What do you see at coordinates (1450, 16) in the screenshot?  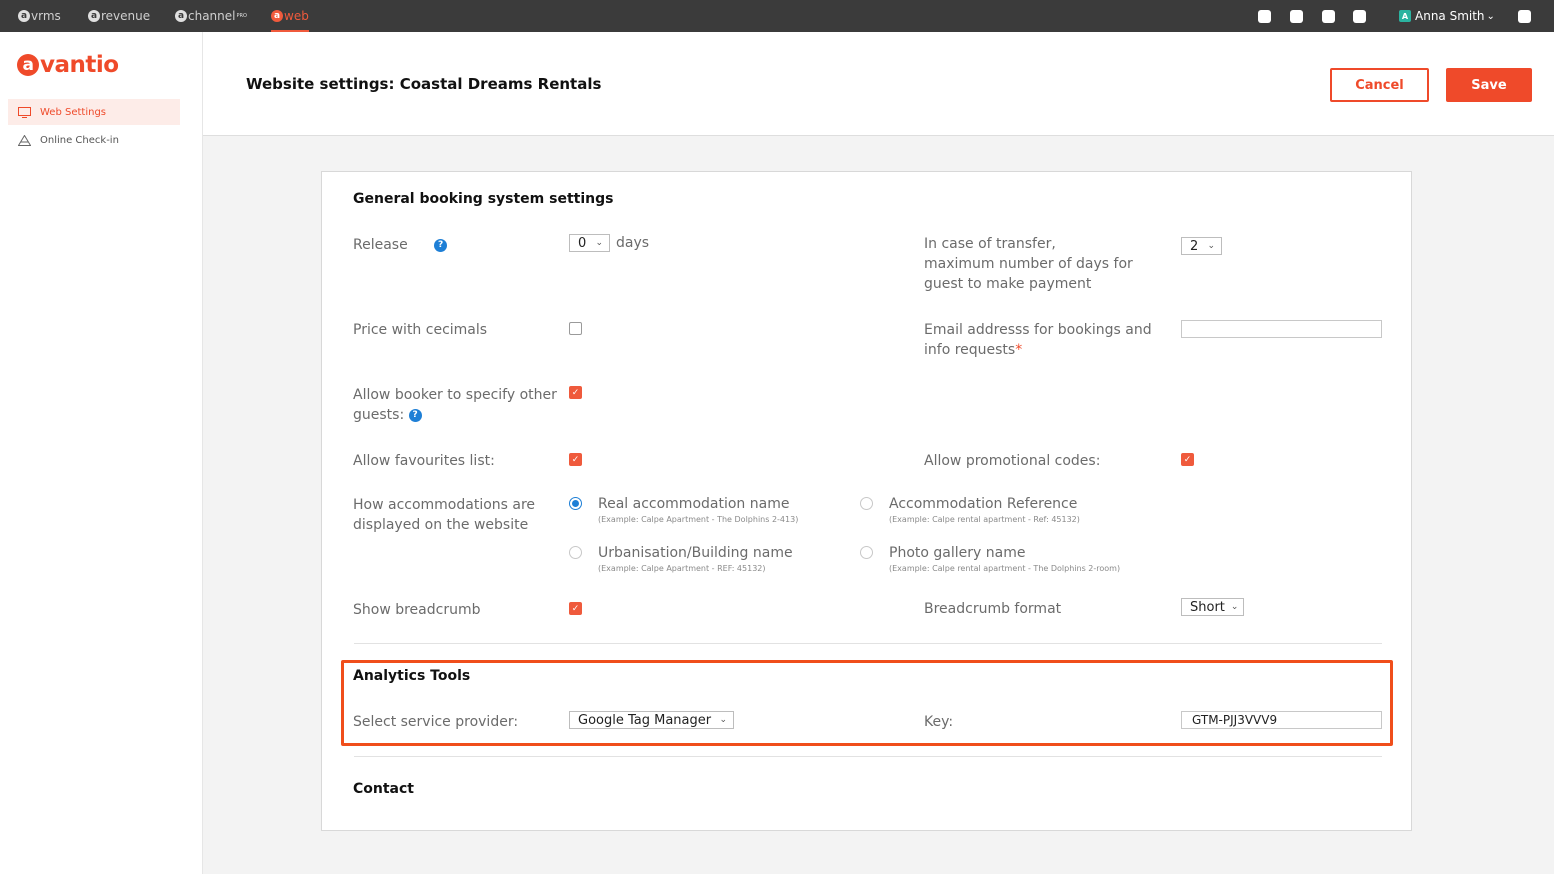 I see `user-name: Anna Smith` at bounding box center [1450, 16].